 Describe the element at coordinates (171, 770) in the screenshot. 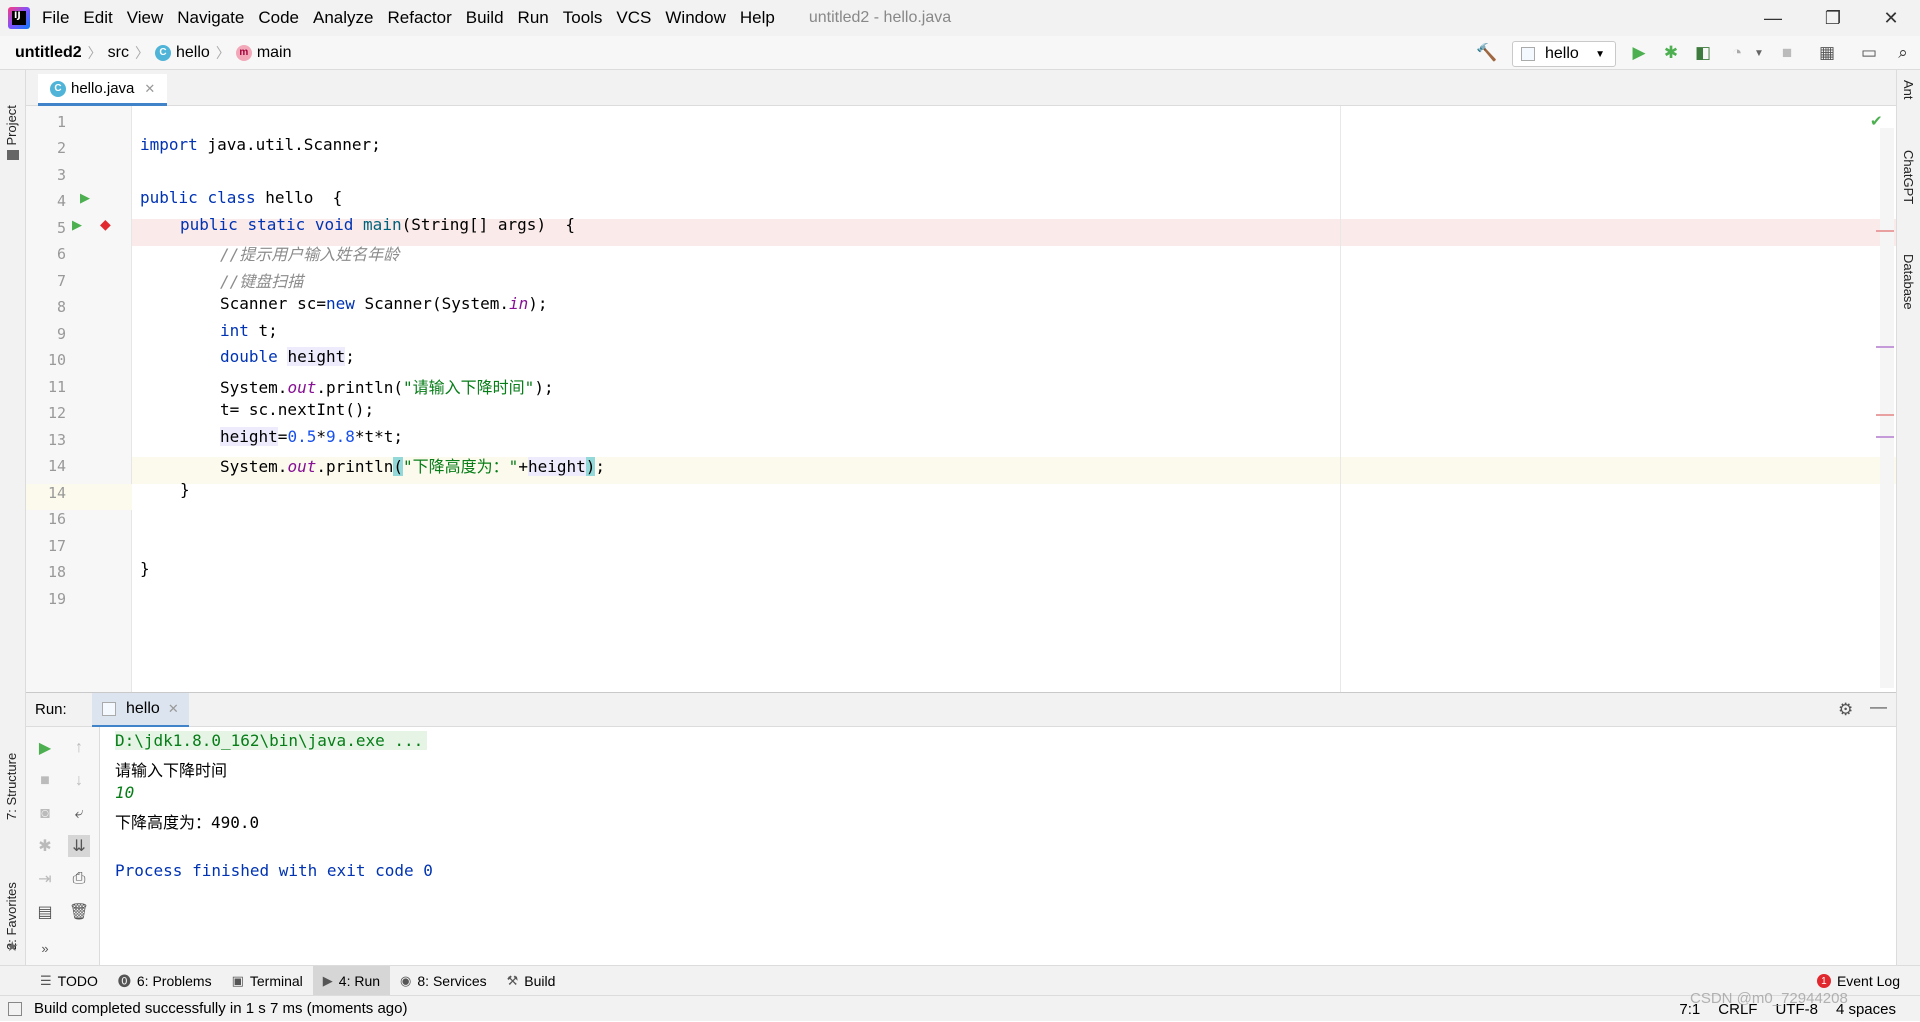

I see `console-output-line: 请输入下降时间` at that location.